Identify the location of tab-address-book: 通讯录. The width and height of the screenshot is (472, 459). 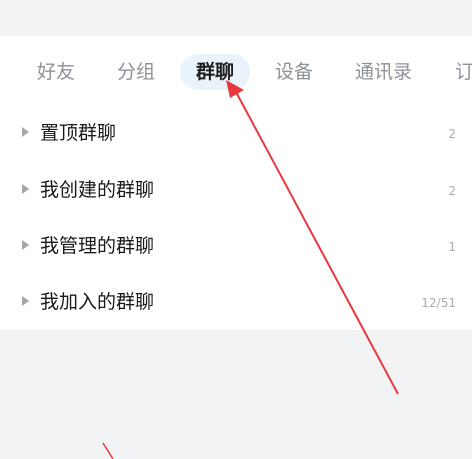
(383, 72).